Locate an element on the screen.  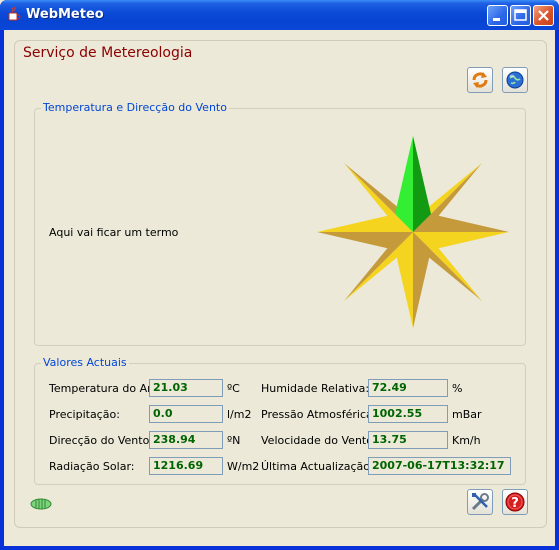
temperature-wind-legend: Temperatura e Direcção do Vento is located at coordinates (135, 107).